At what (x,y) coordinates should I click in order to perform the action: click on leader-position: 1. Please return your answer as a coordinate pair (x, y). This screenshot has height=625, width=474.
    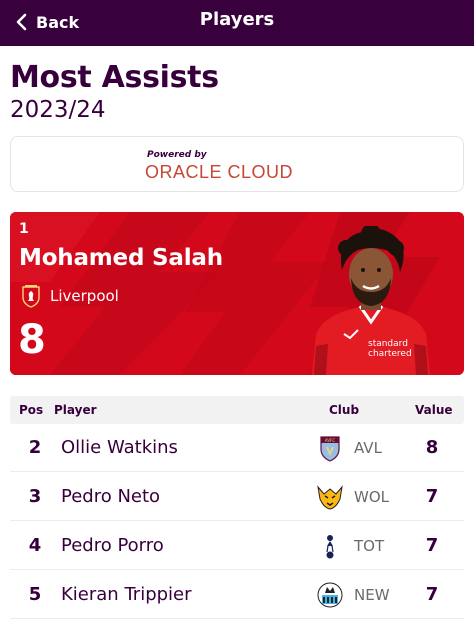
    Looking at the image, I should click on (24, 229).